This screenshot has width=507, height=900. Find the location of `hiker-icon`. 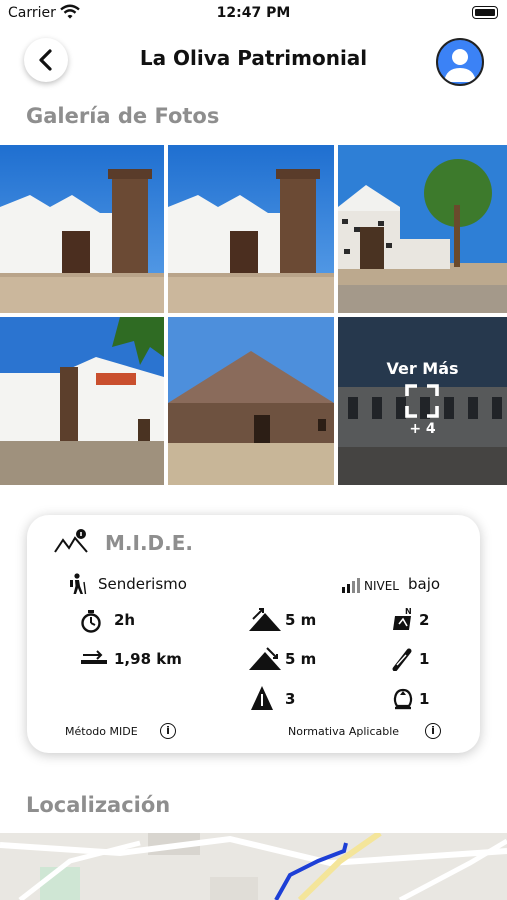

hiker-icon is located at coordinates (78, 584).